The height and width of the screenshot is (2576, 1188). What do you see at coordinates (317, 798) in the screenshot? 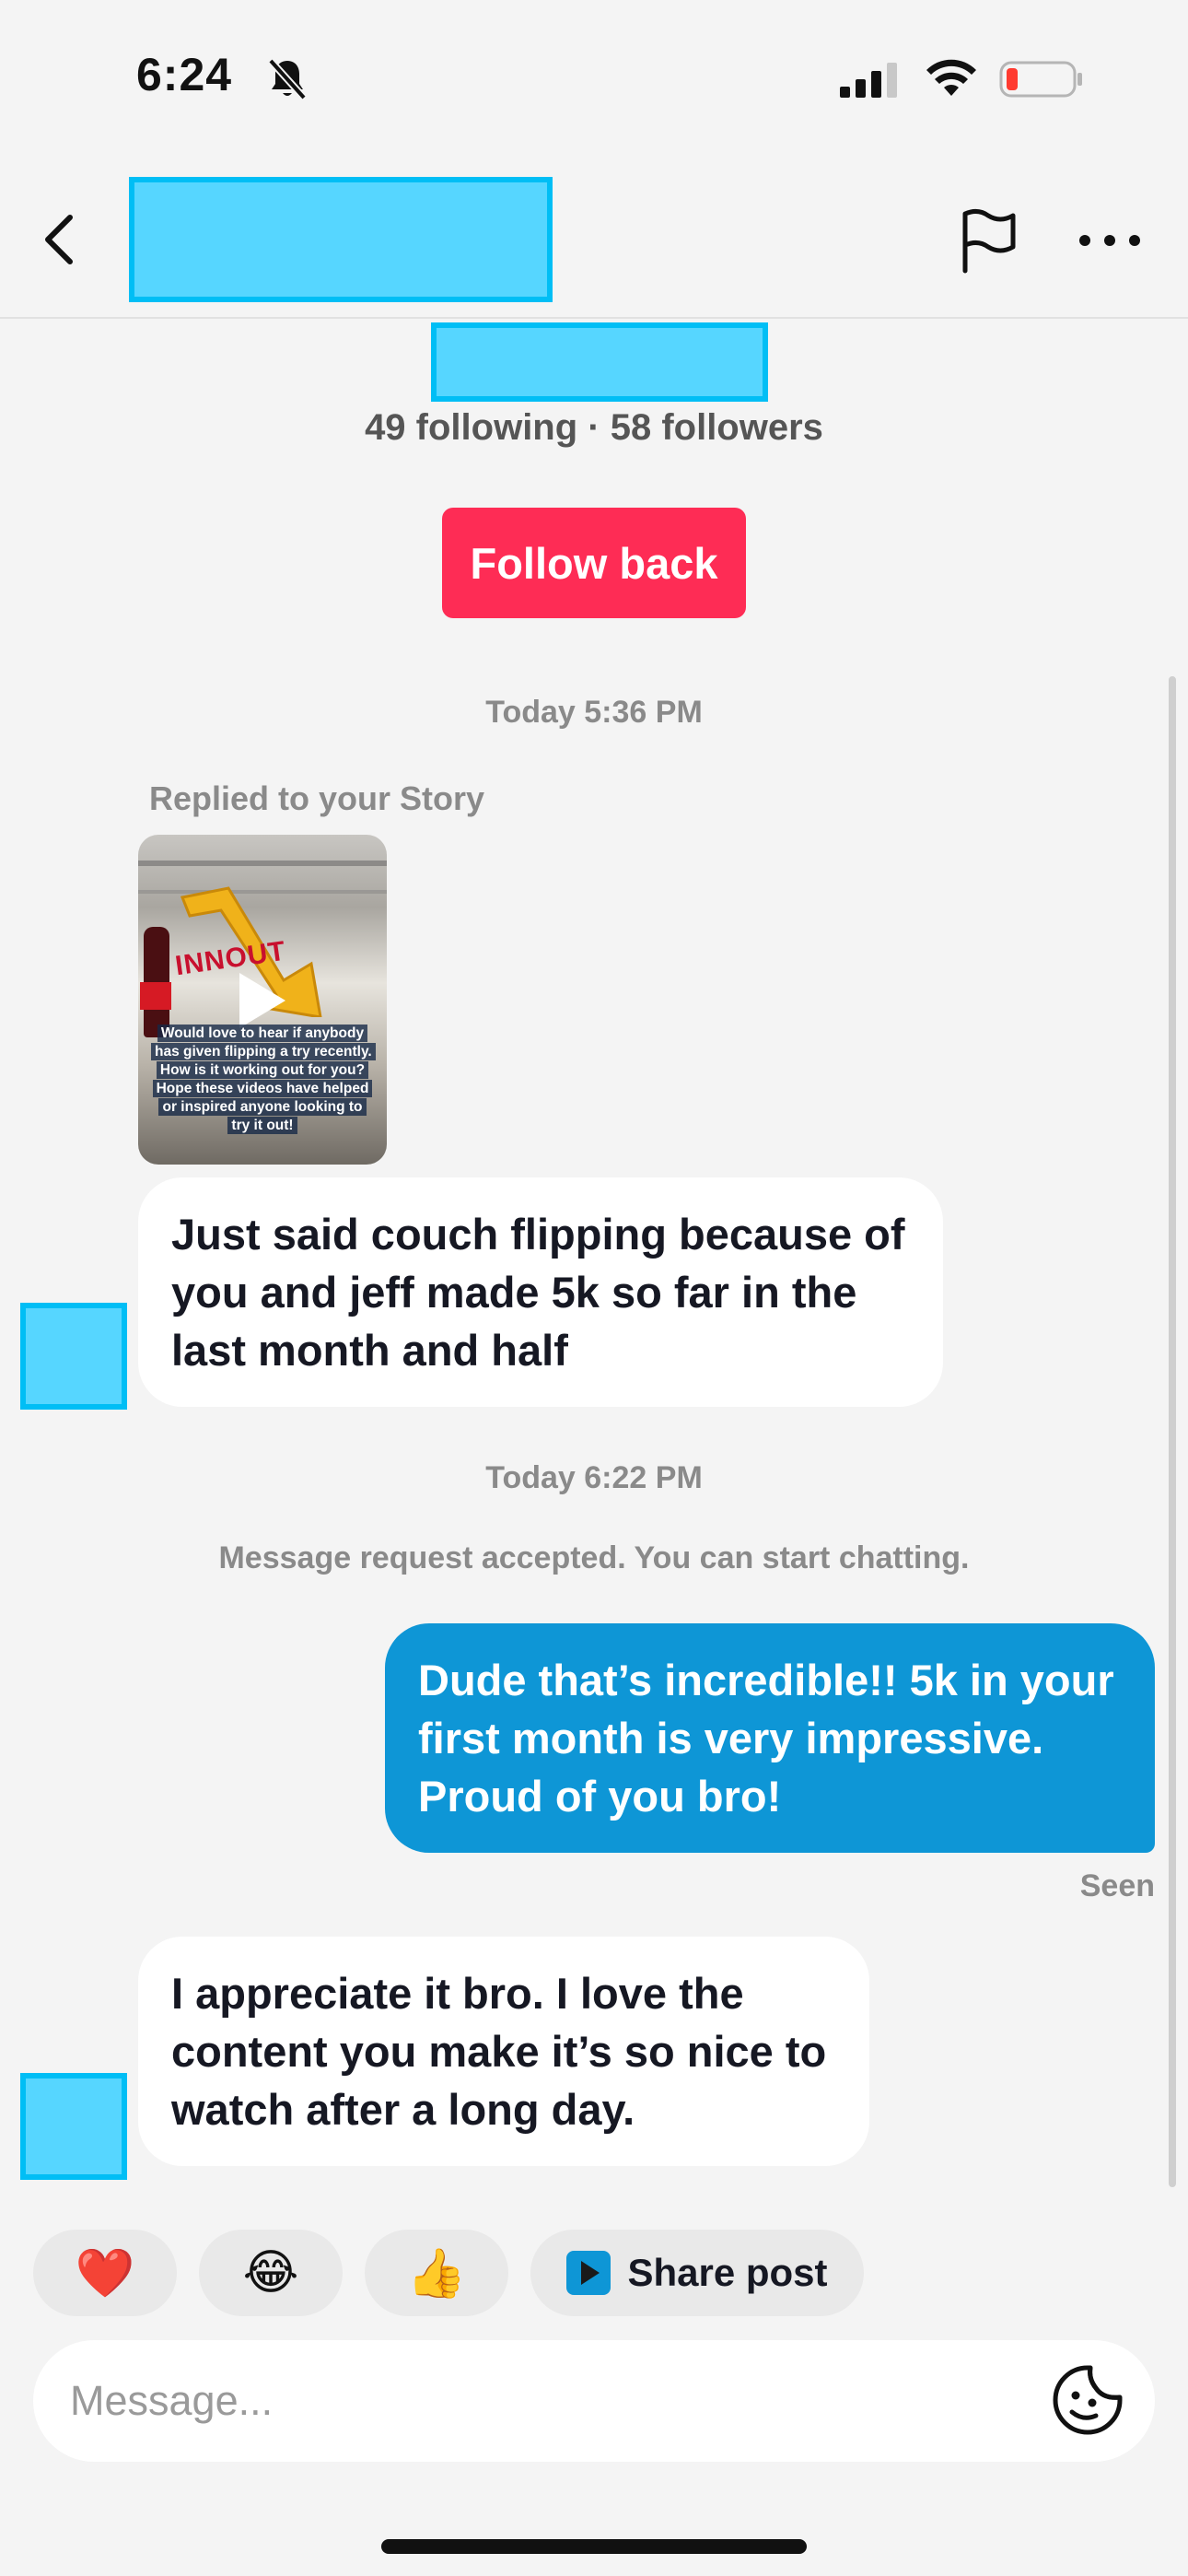
I see `replied-to-story-label: Replied to your Story` at bounding box center [317, 798].